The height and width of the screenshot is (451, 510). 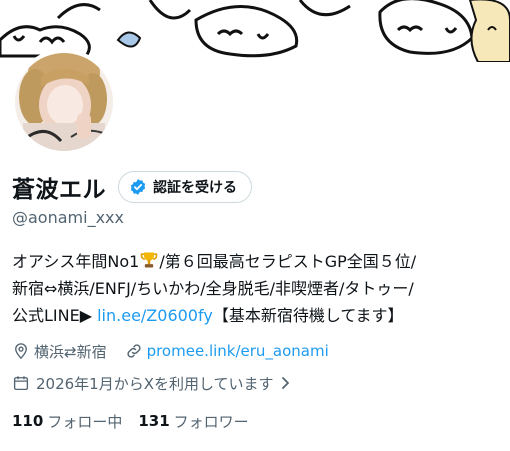 I want to click on followers-link: 131 フォロワー, so click(x=193, y=421).